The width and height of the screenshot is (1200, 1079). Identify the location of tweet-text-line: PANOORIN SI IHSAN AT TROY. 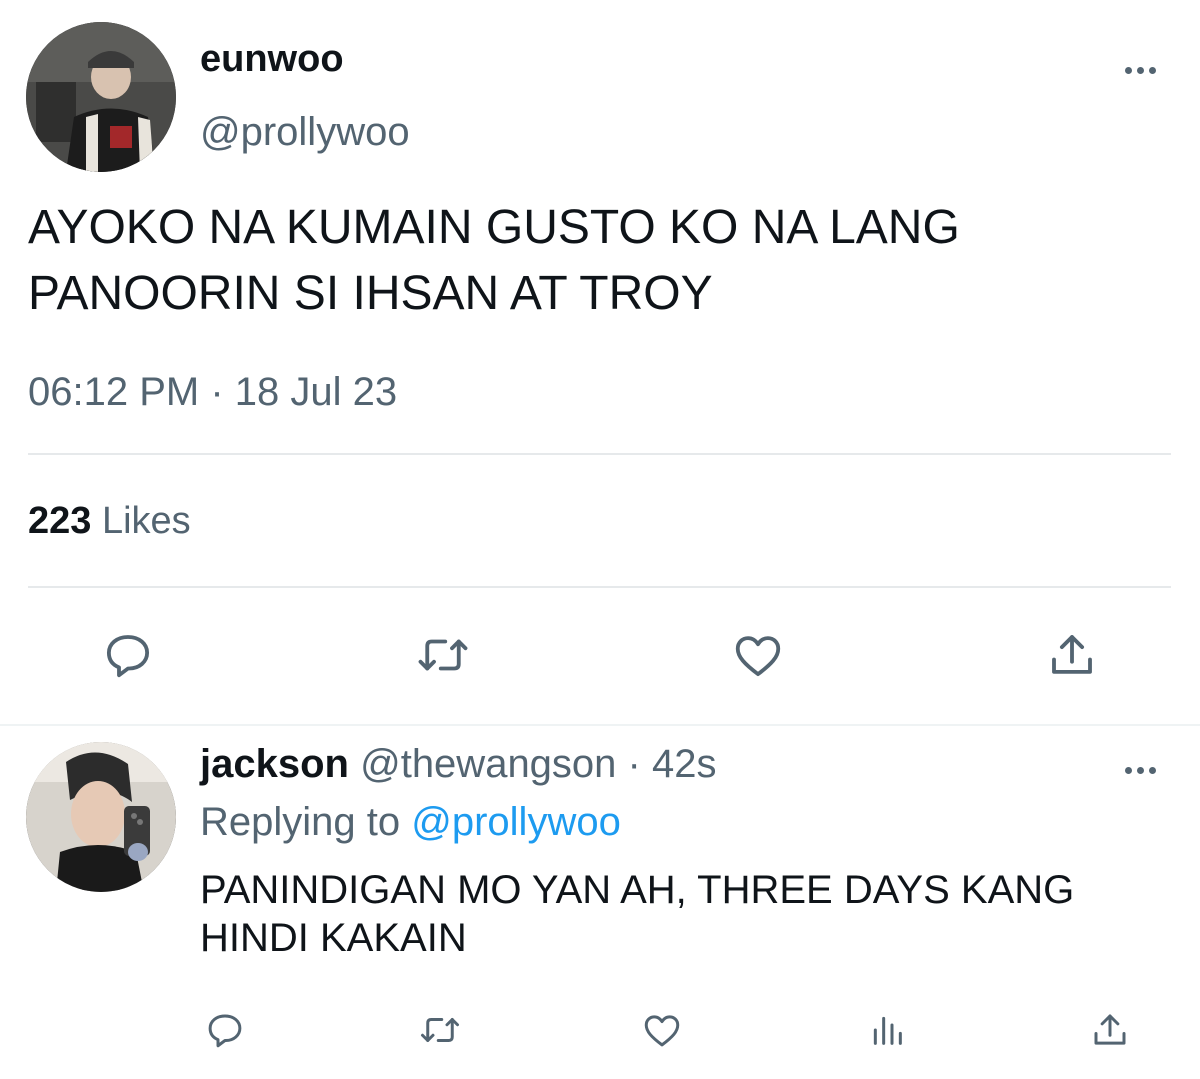
(370, 293).